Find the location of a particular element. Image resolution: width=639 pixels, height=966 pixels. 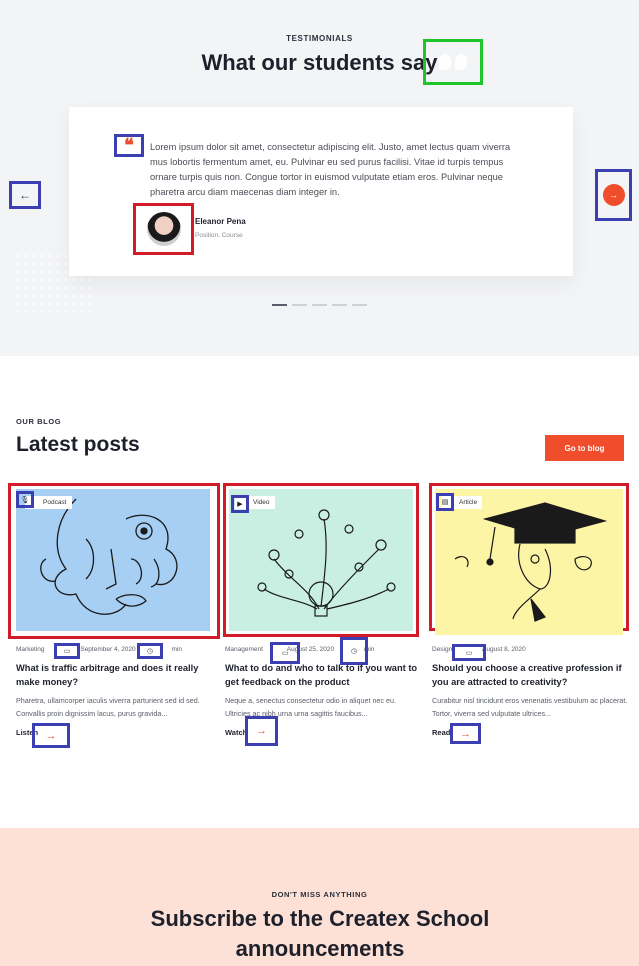

avatar is located at coordinates (163, 229).